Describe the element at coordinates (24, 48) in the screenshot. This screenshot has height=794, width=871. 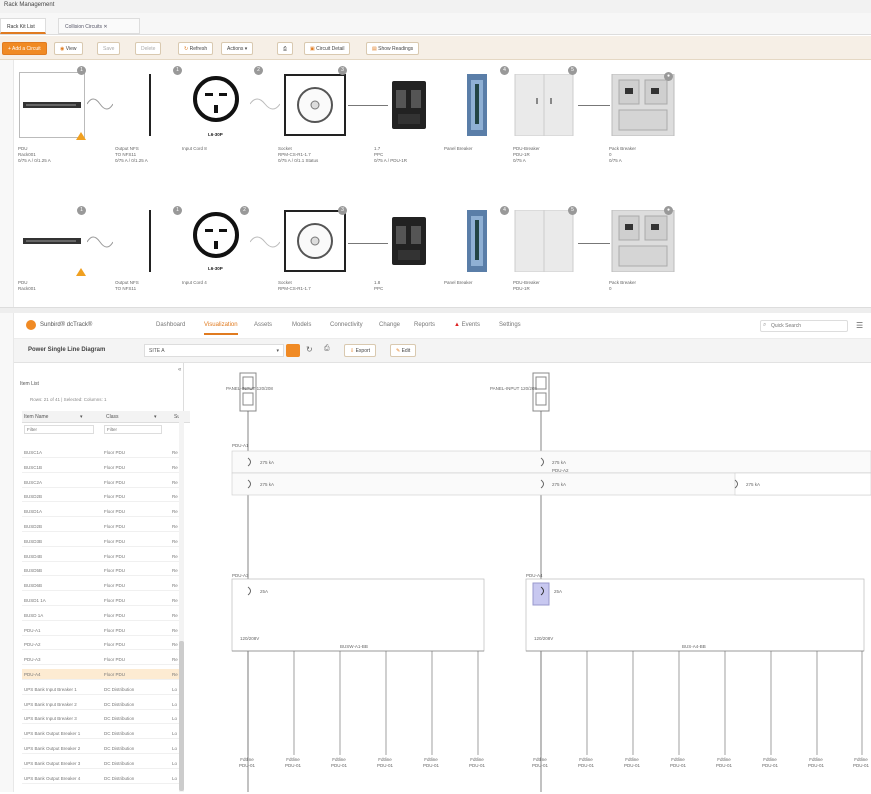
I see `add-circuit-button: + Add a Circuit` at that location.